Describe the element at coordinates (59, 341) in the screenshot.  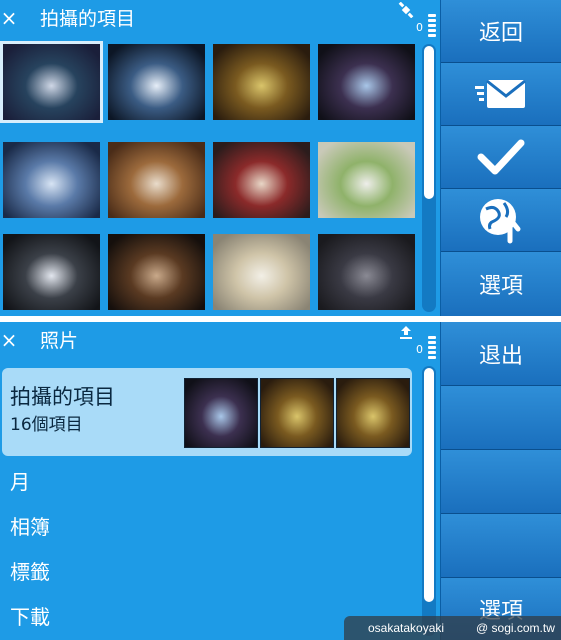
I see `page-title: 照片` at that location.